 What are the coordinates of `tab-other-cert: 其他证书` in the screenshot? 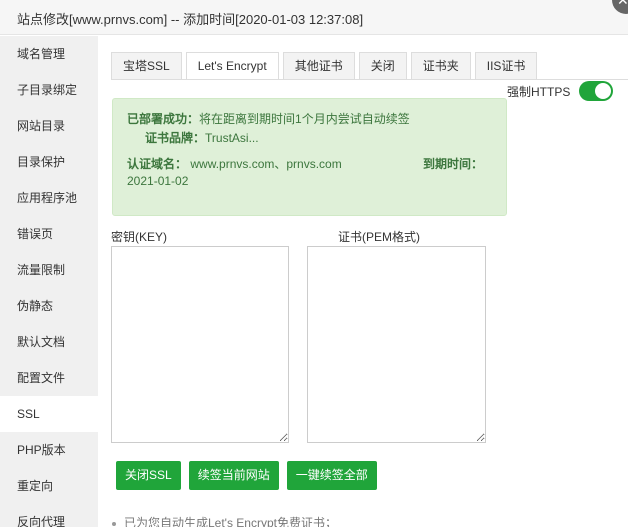 It's located at (318, 65).